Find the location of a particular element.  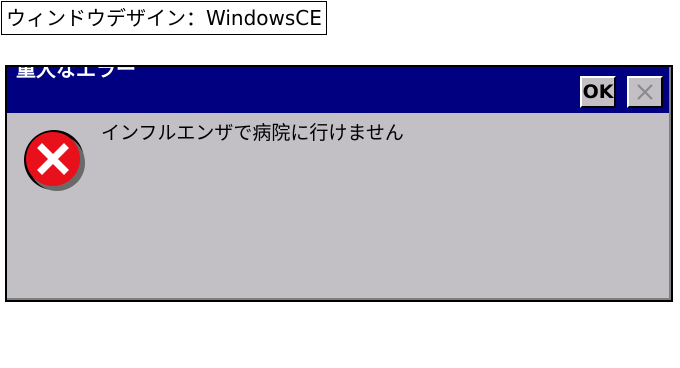

ok-button-label: OK is located at coordinates (598, 92).